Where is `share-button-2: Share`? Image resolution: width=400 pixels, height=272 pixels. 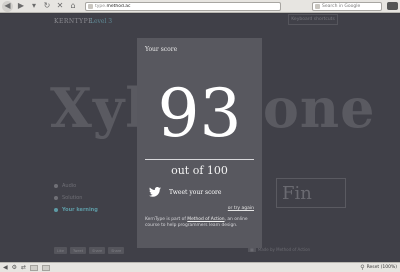 share-button-2: Share is located at coordinates (116, 250).